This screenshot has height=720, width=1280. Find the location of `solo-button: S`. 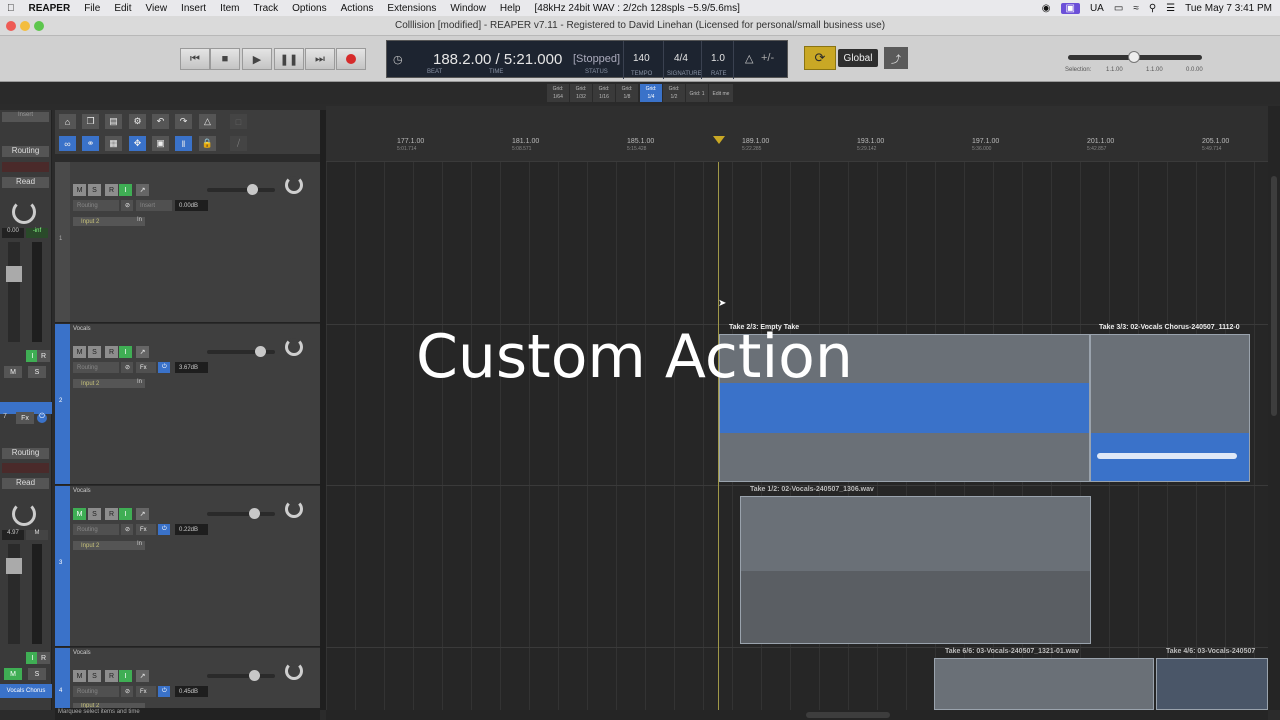

solo-button: S is located at coordinates (94, 352).